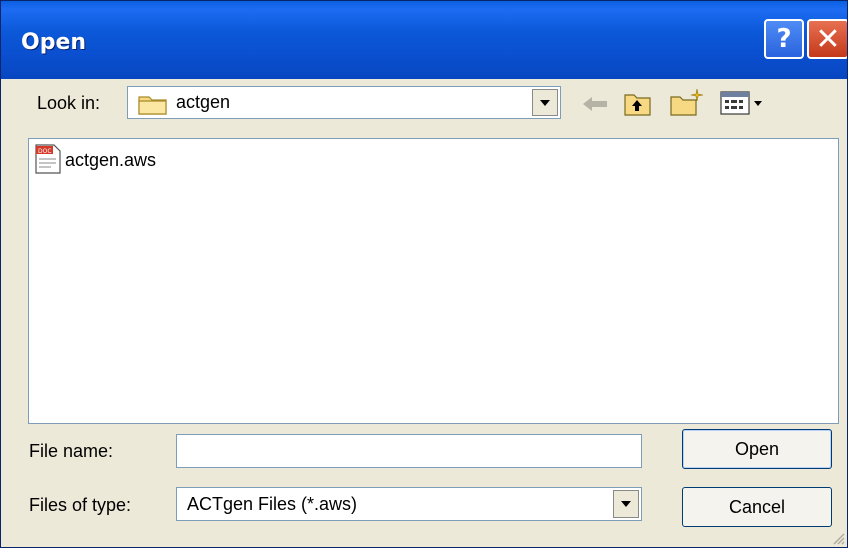 This screenshot has width=850, height=550. What do you see at coordinates (48, 159) in the screenshot?
I see `doc-file-icon: DOC` at bounding box center [48, 159].